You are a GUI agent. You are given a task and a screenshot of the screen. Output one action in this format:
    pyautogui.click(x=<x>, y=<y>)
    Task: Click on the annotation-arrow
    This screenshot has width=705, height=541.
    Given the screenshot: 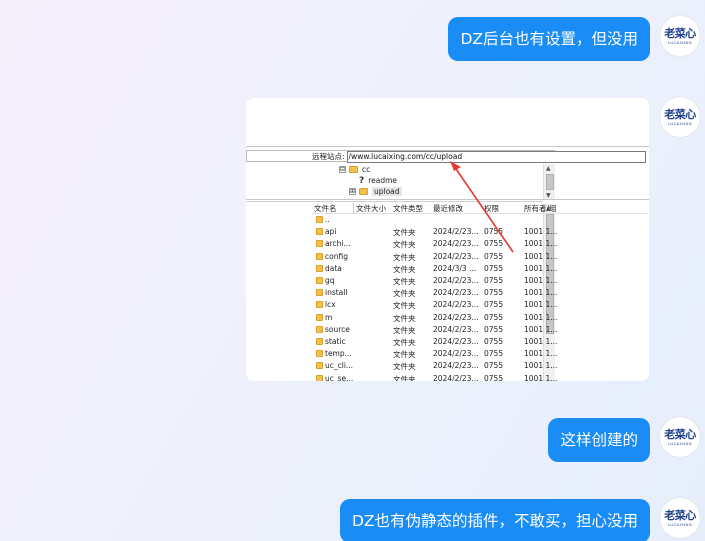 What is the action you would take?
    pyautogui.click(x=482, y=207)
    